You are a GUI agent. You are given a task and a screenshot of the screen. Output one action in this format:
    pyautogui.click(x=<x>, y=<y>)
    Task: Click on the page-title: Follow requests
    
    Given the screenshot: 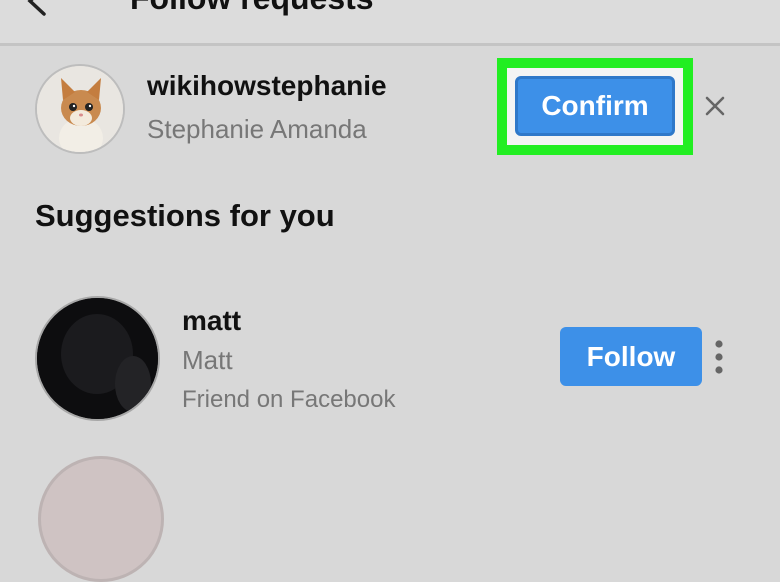 What is the action you would take?
    pyautogui.click(x=252, y=8)
    